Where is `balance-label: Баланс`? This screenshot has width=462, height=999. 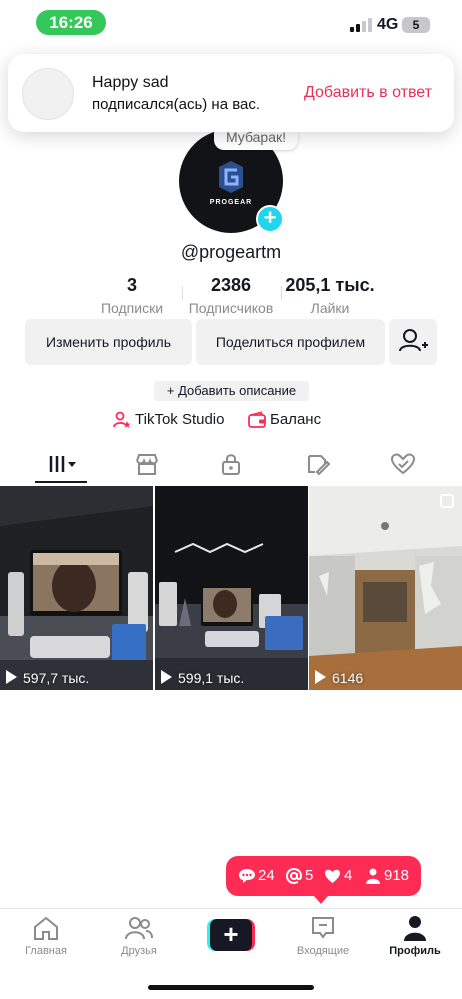 balance-label: Баланс is located at coordinates (296, 419).